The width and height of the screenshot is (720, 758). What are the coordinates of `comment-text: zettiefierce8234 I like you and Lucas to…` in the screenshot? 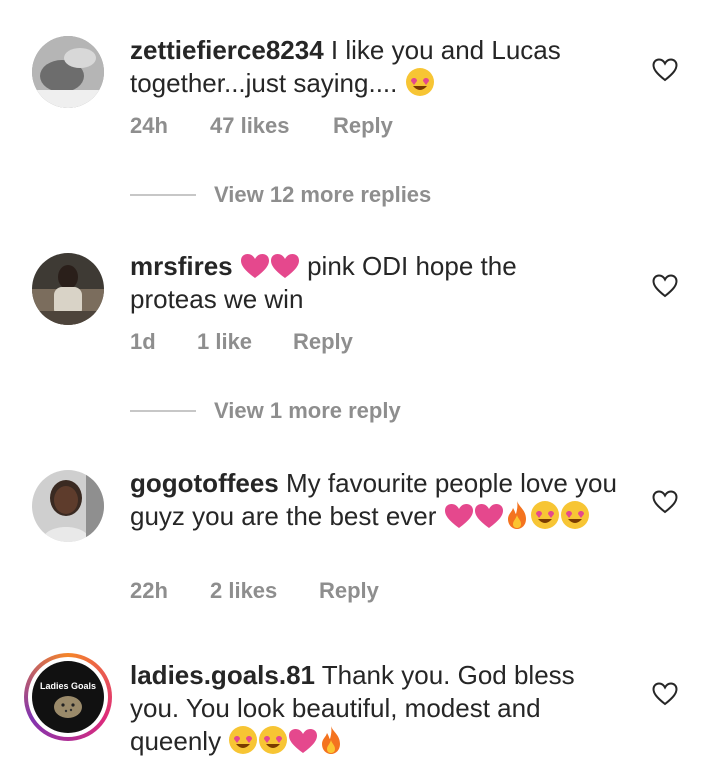 It's located at (380, 67).